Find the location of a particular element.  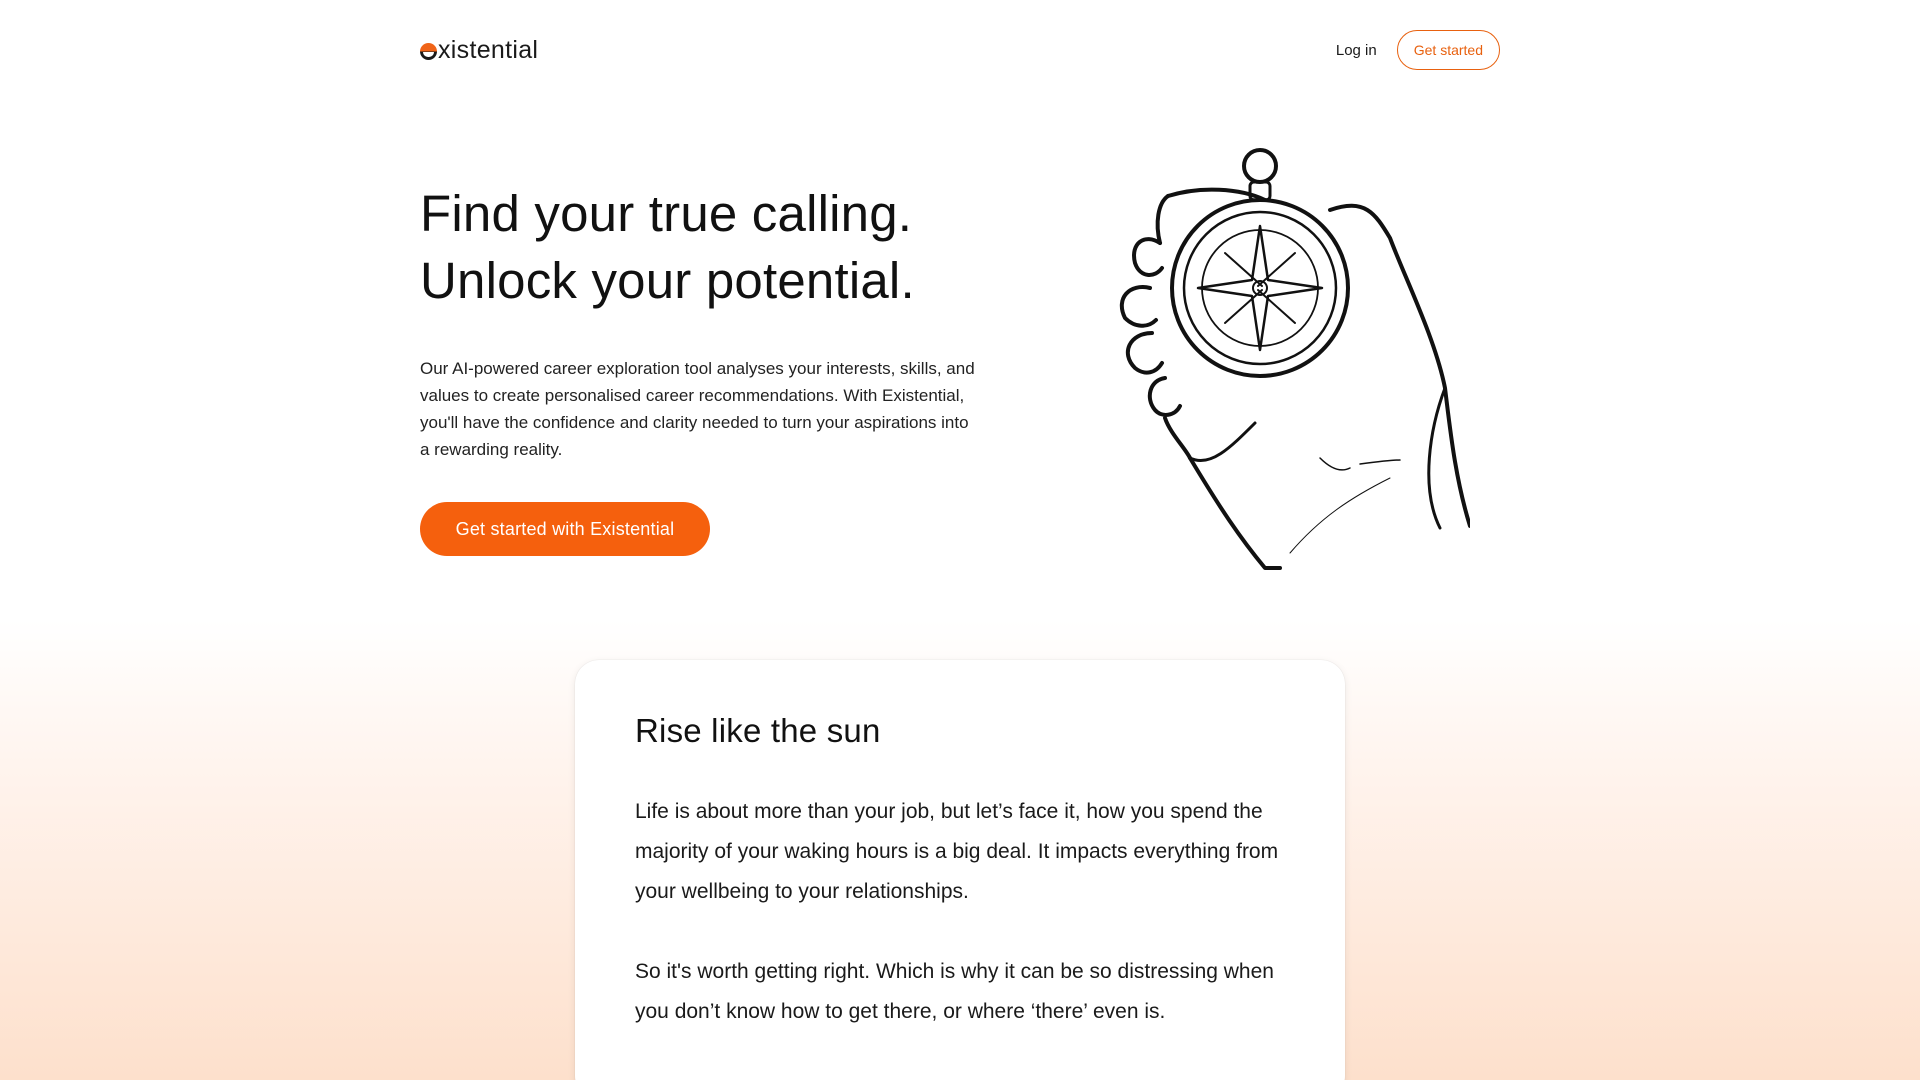

cta-button: Get started with Existential is located at coordinates (565, 529).